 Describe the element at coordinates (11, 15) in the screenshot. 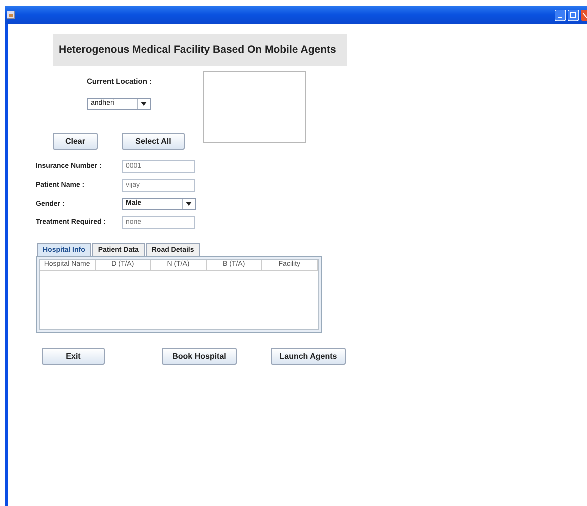

I see `app-icon` at that location.